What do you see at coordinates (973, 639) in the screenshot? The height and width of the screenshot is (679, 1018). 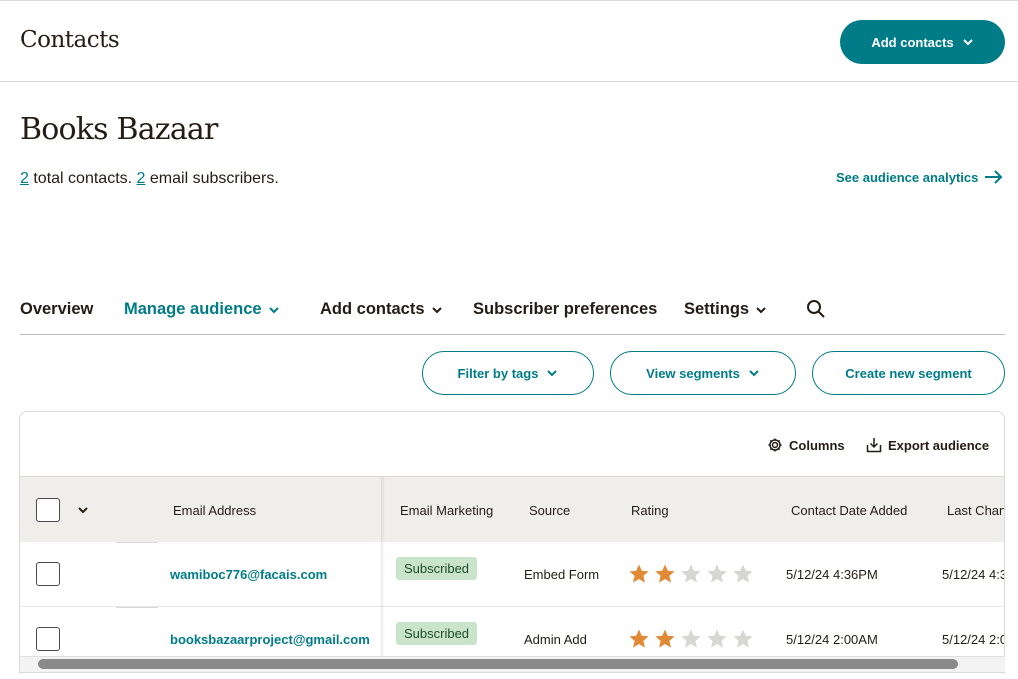 I see `contact-last-changed: 5/12/24 2:0` at bounding box center [973, 639].